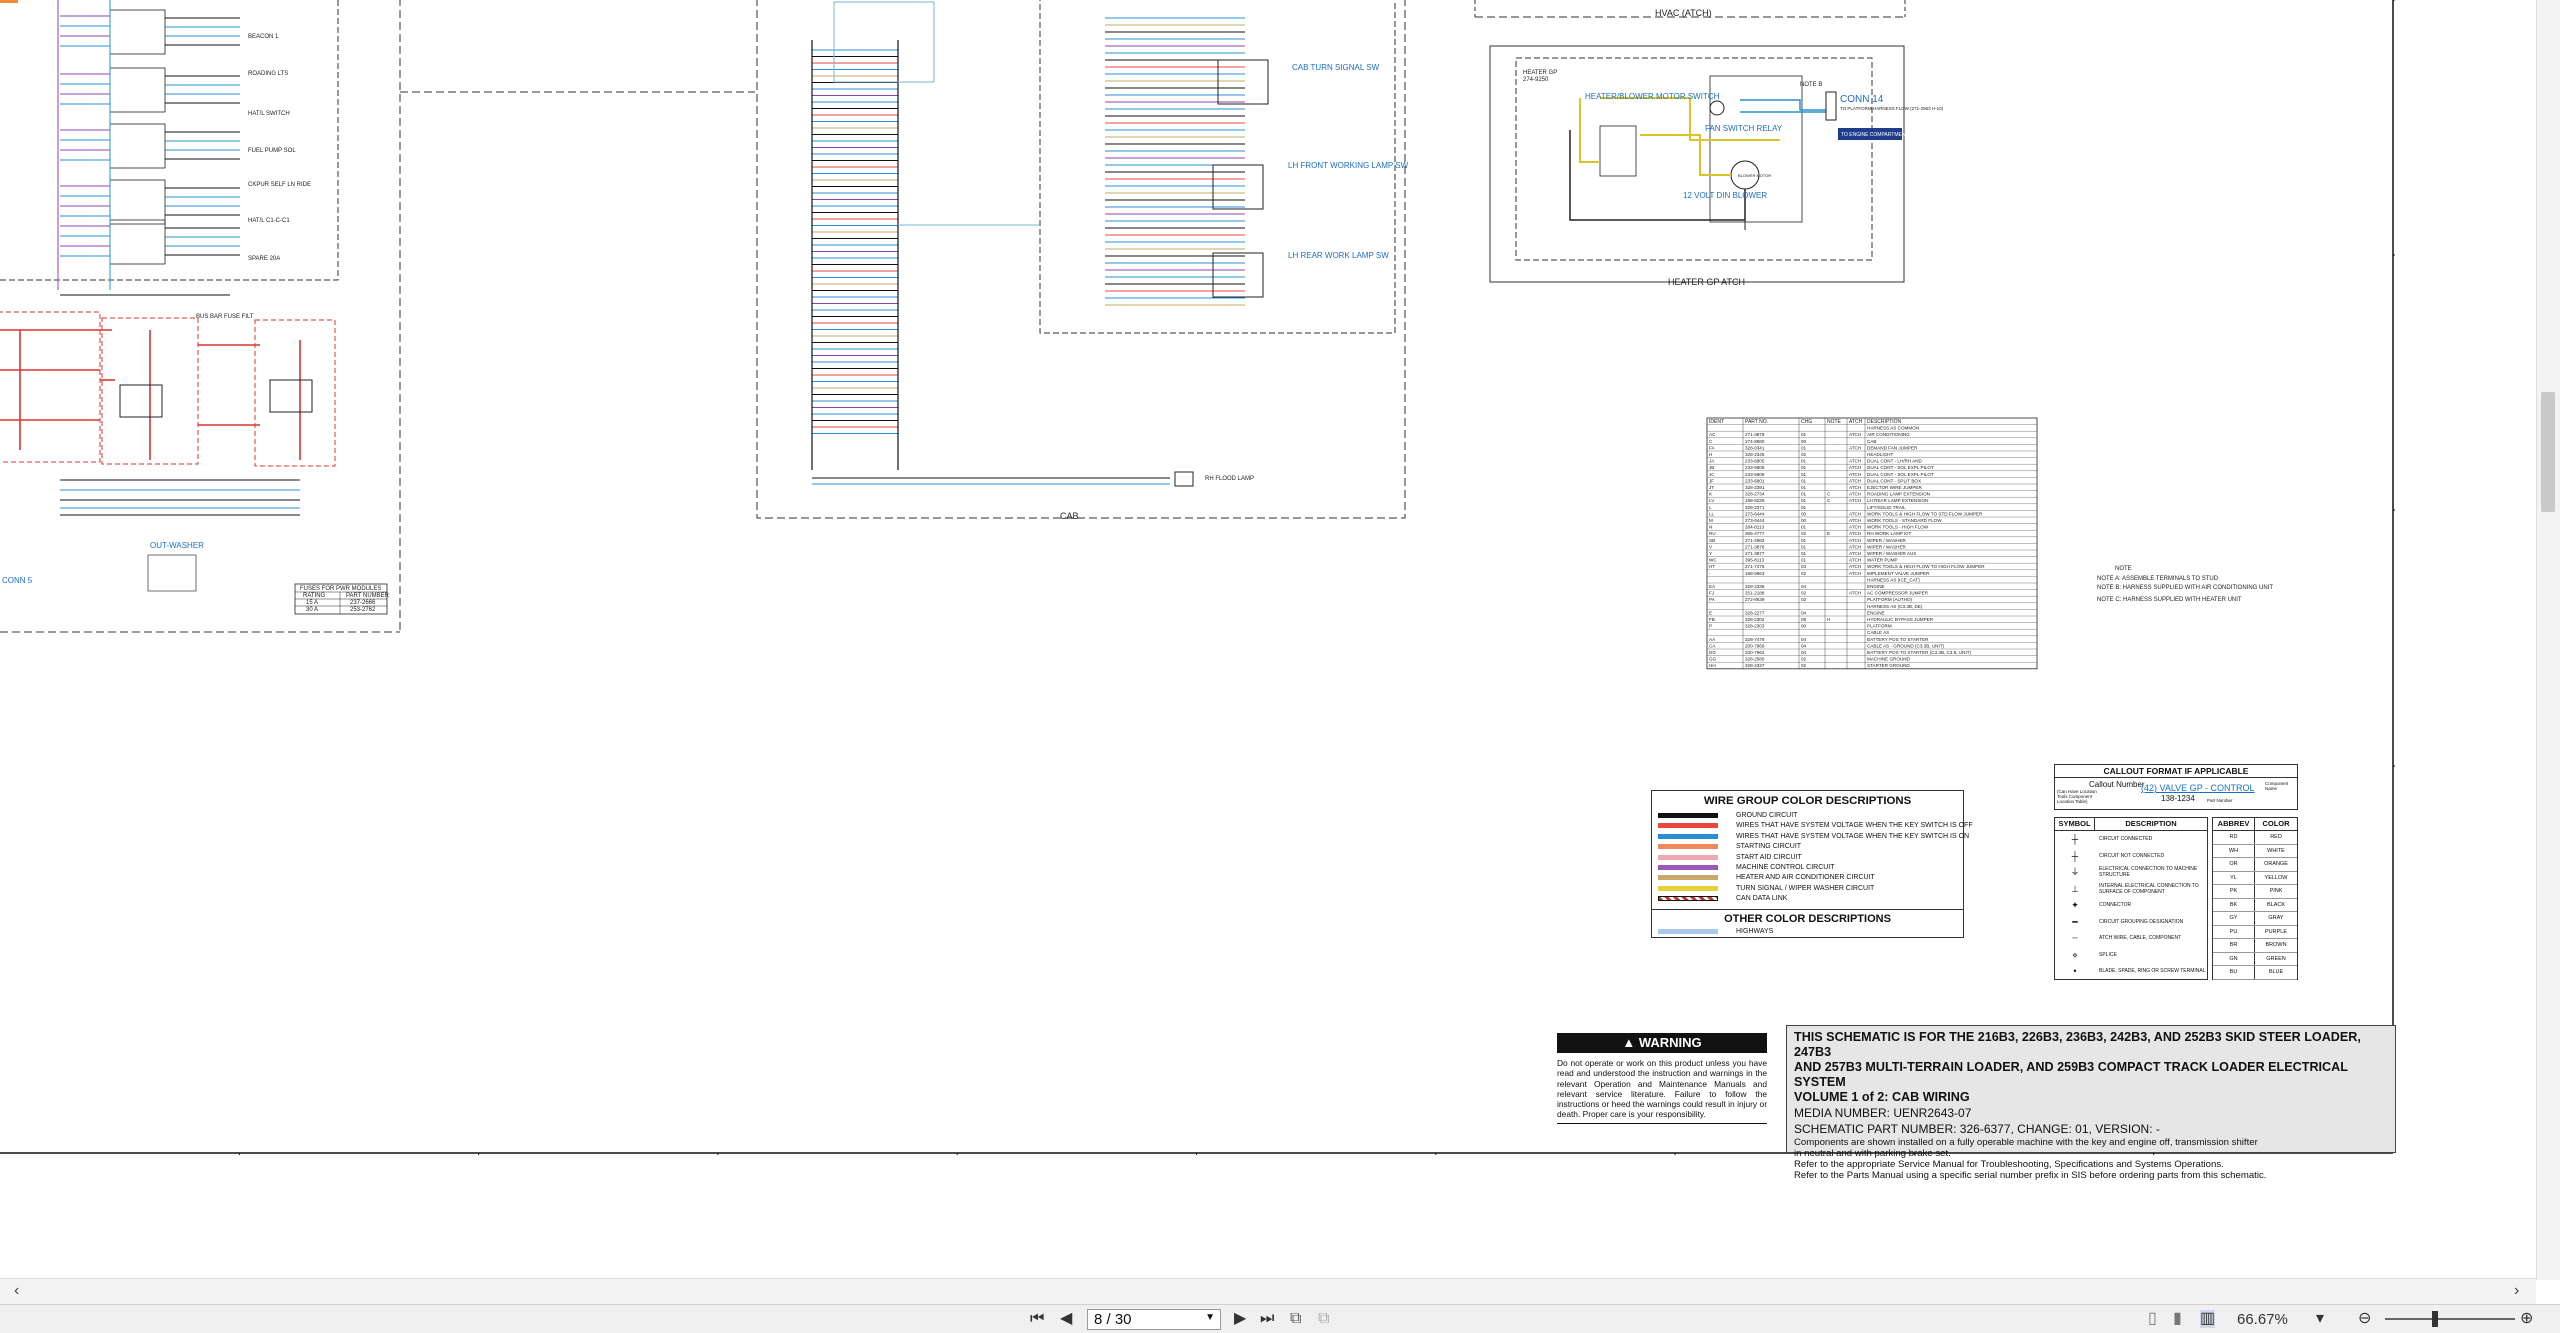 The width and height of the screenshot is (2560, 1333). What do you see at coordinates (1898, 593) in the screenshot?
I see `harness-cell: AC COMPRESSOR JUMPER` at bounding box center [1898, 593].